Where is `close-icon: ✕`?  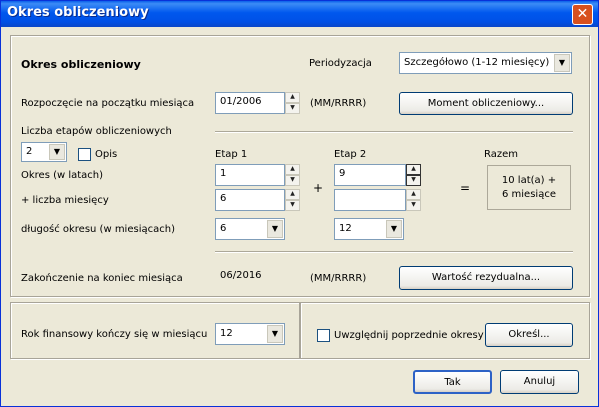 close-icon: ✕ is located at coordinates (582, 14).